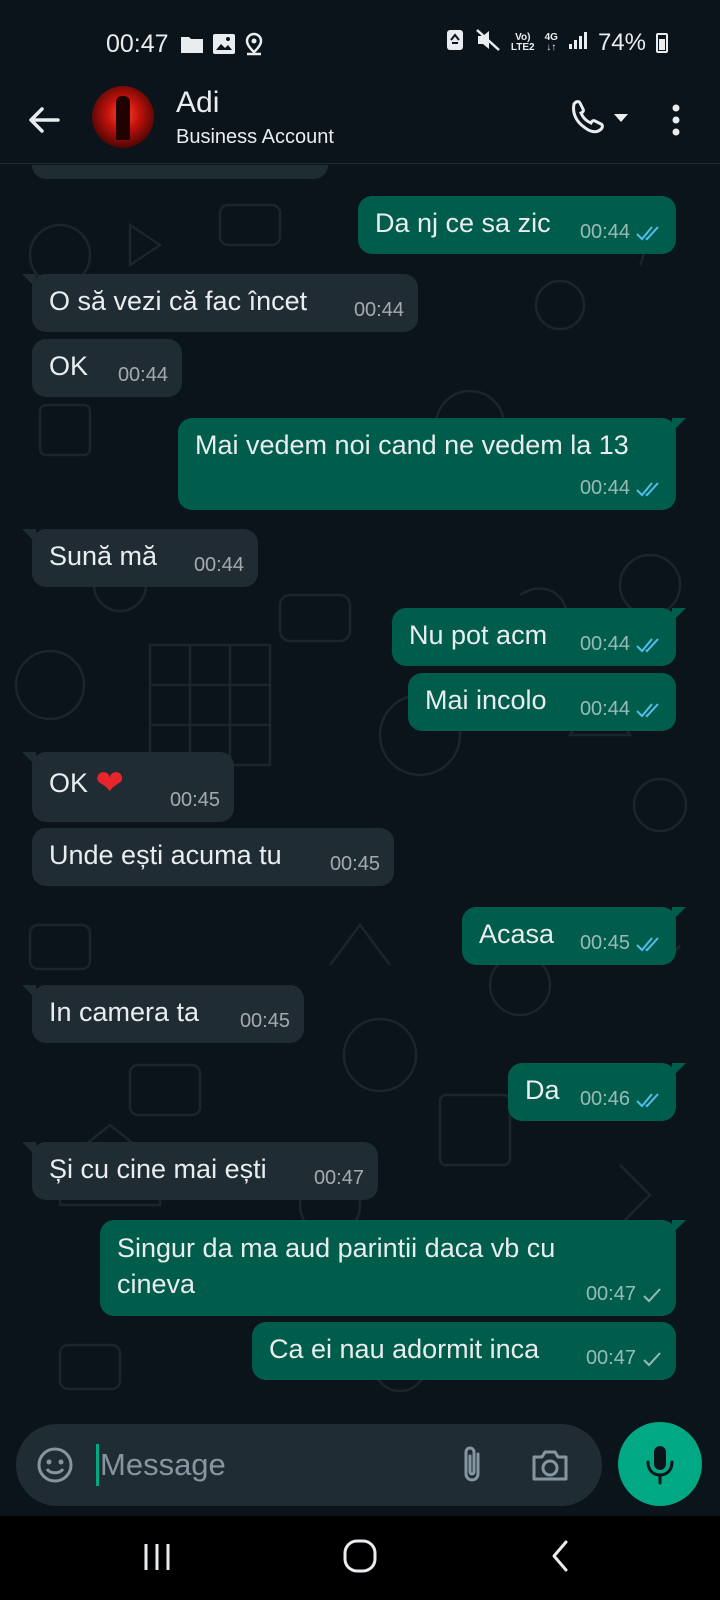  Describe the element at coordinates (180, 172) in the screenshot. I see `message-bubble-partial` at that location.